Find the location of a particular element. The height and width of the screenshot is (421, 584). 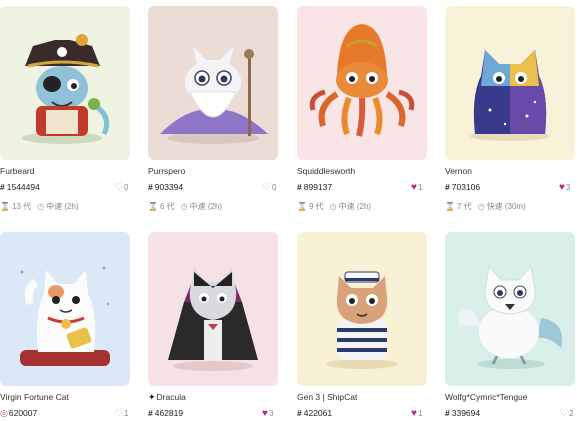

generation-label: 7 代 is located at coordinates (464, 206).